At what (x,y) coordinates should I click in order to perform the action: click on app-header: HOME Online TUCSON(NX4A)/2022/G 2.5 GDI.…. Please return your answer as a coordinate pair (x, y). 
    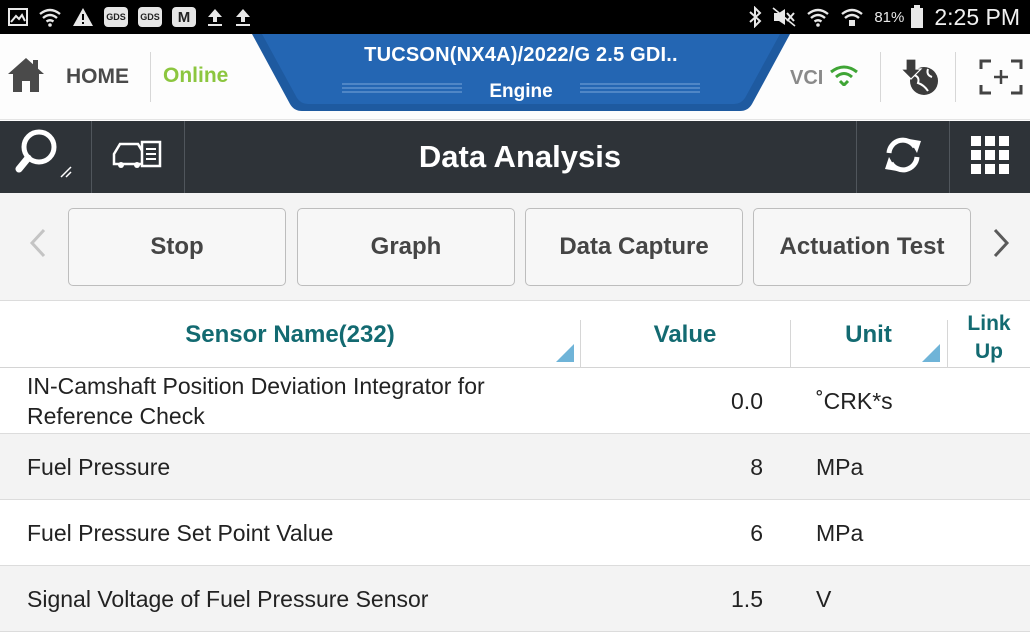
    Looking at the image, I should click on (515, 77).